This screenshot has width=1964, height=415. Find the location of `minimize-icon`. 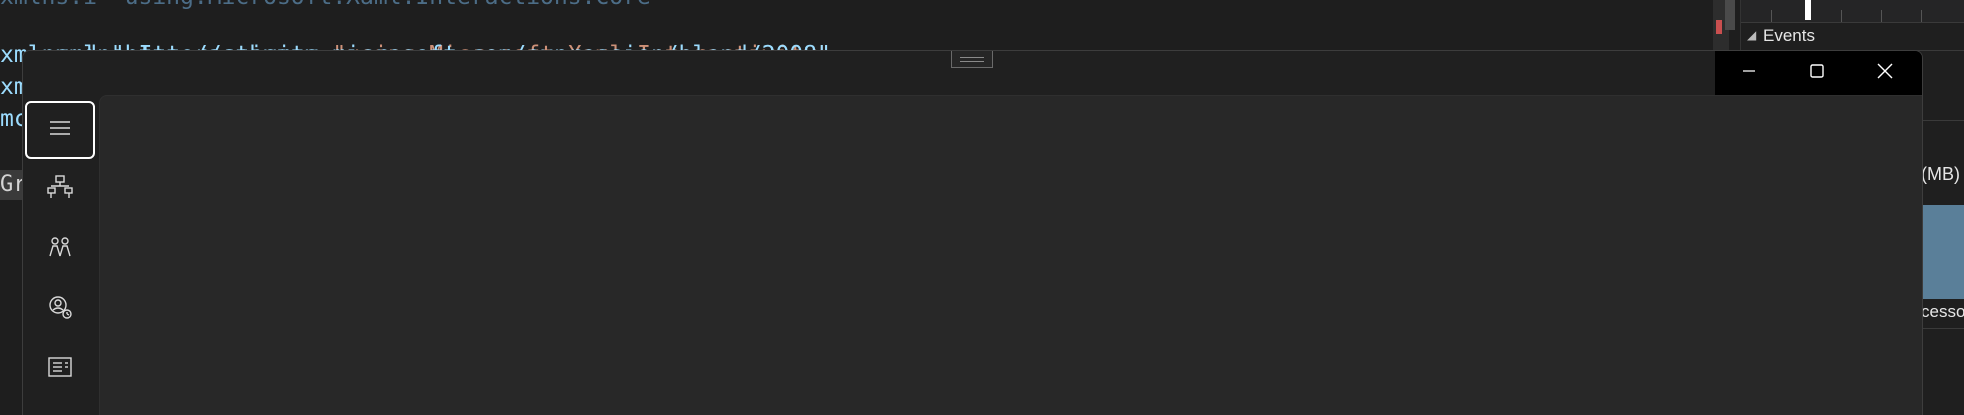

minimize-icon is located at coordinates (1749, 73).